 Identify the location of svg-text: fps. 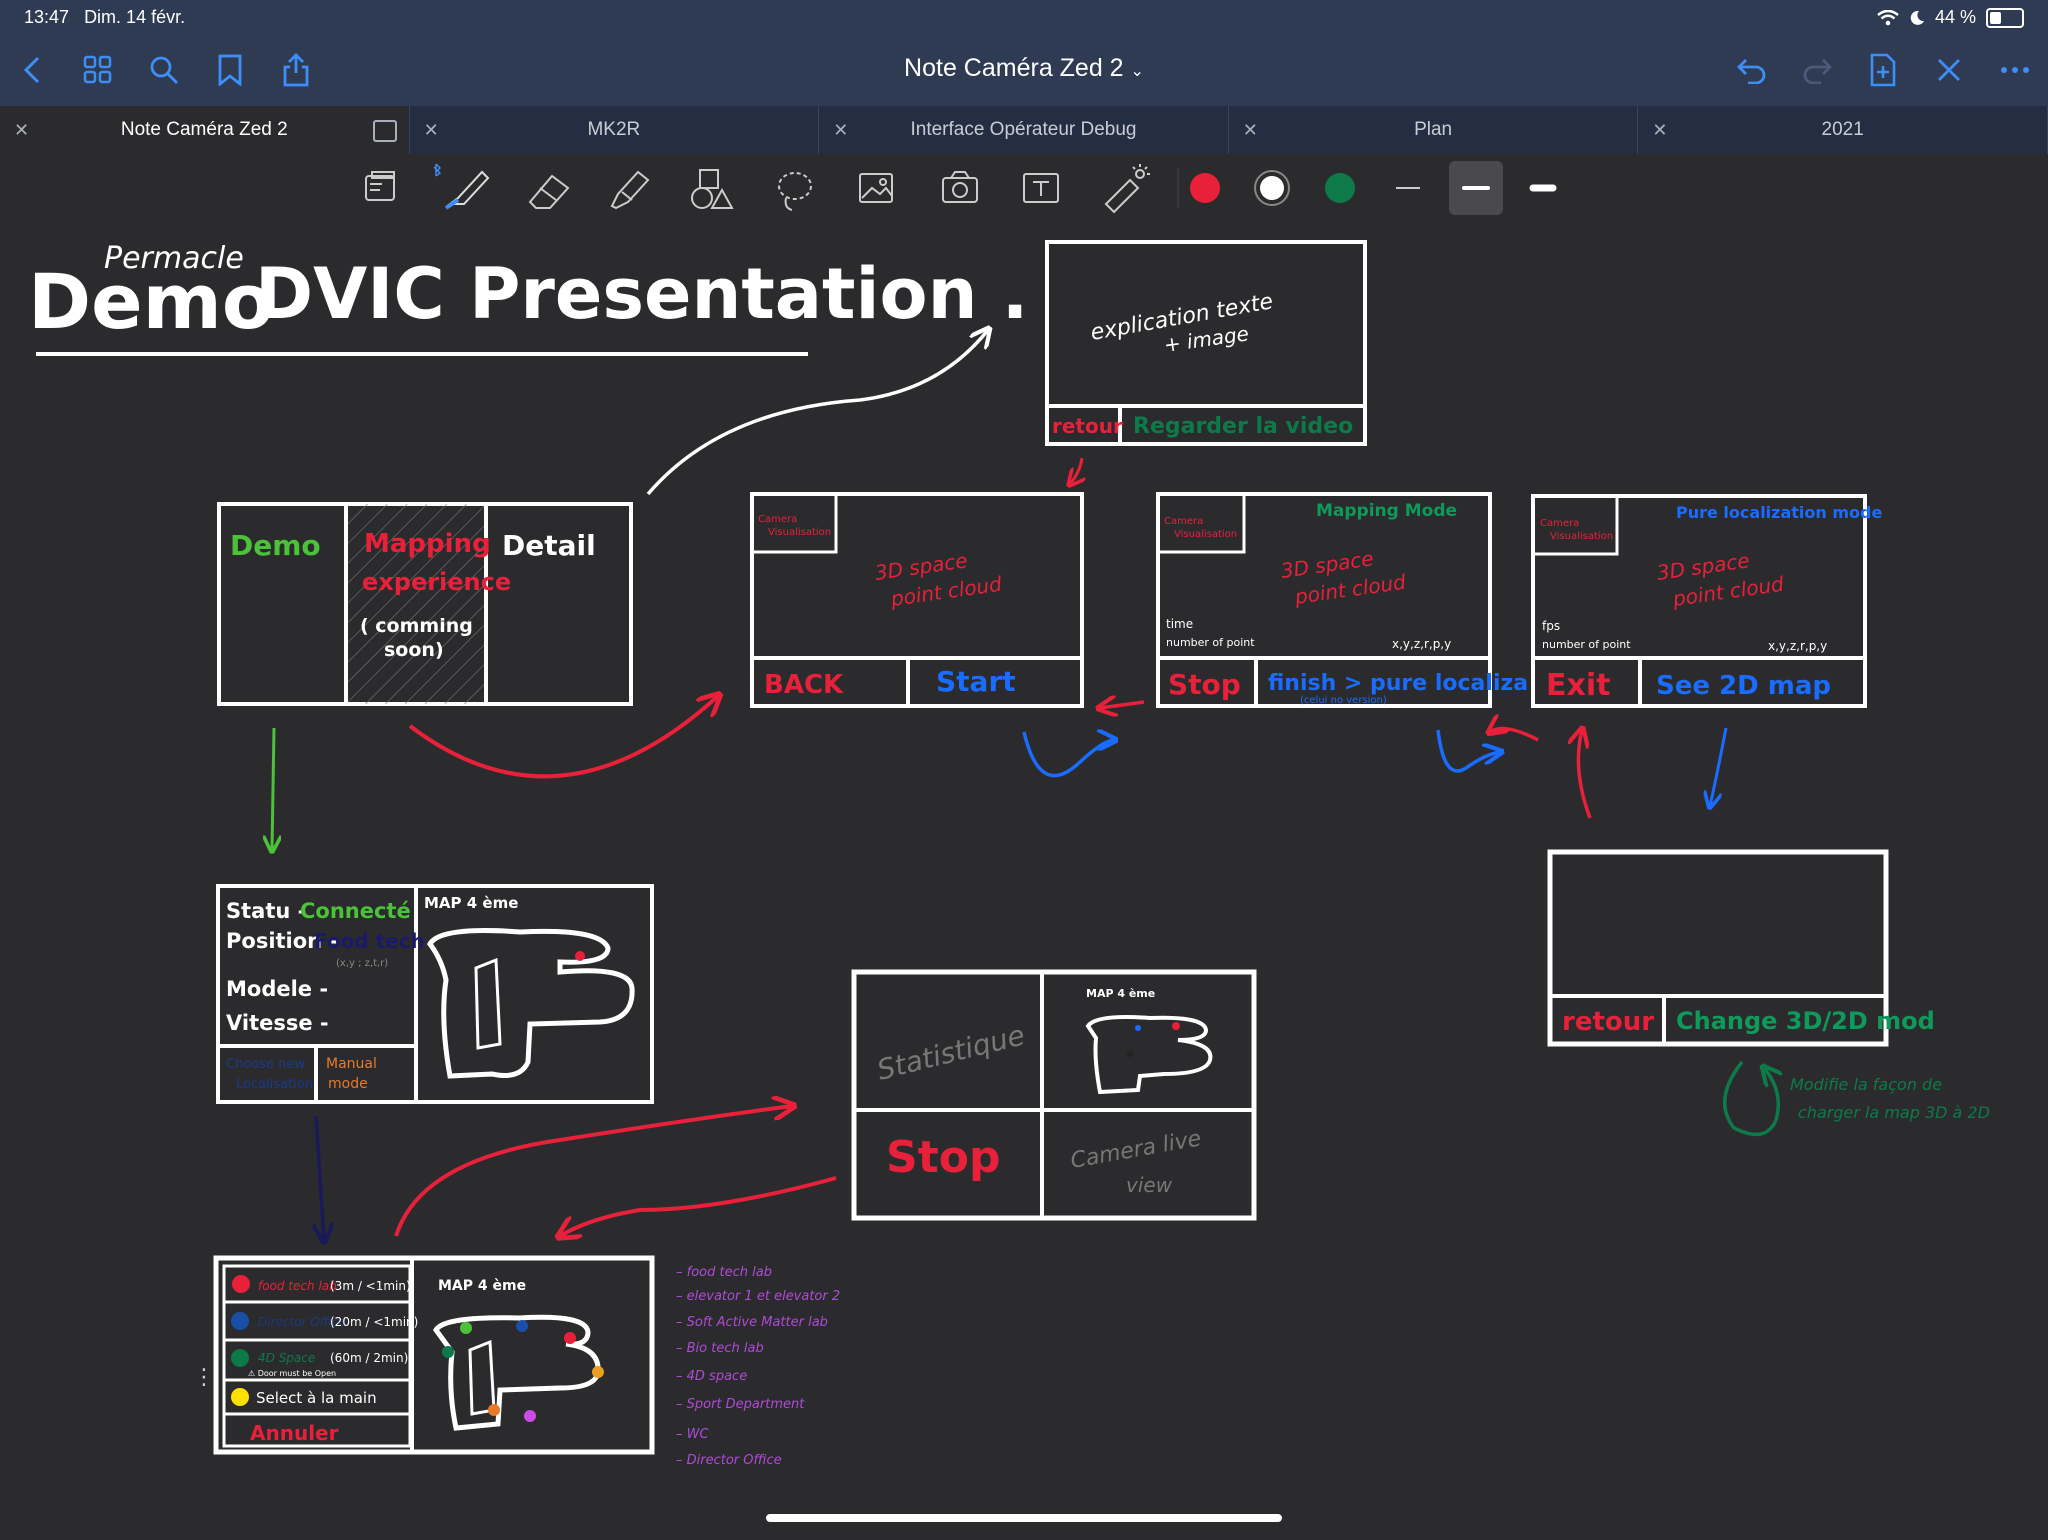
(1551, 626).